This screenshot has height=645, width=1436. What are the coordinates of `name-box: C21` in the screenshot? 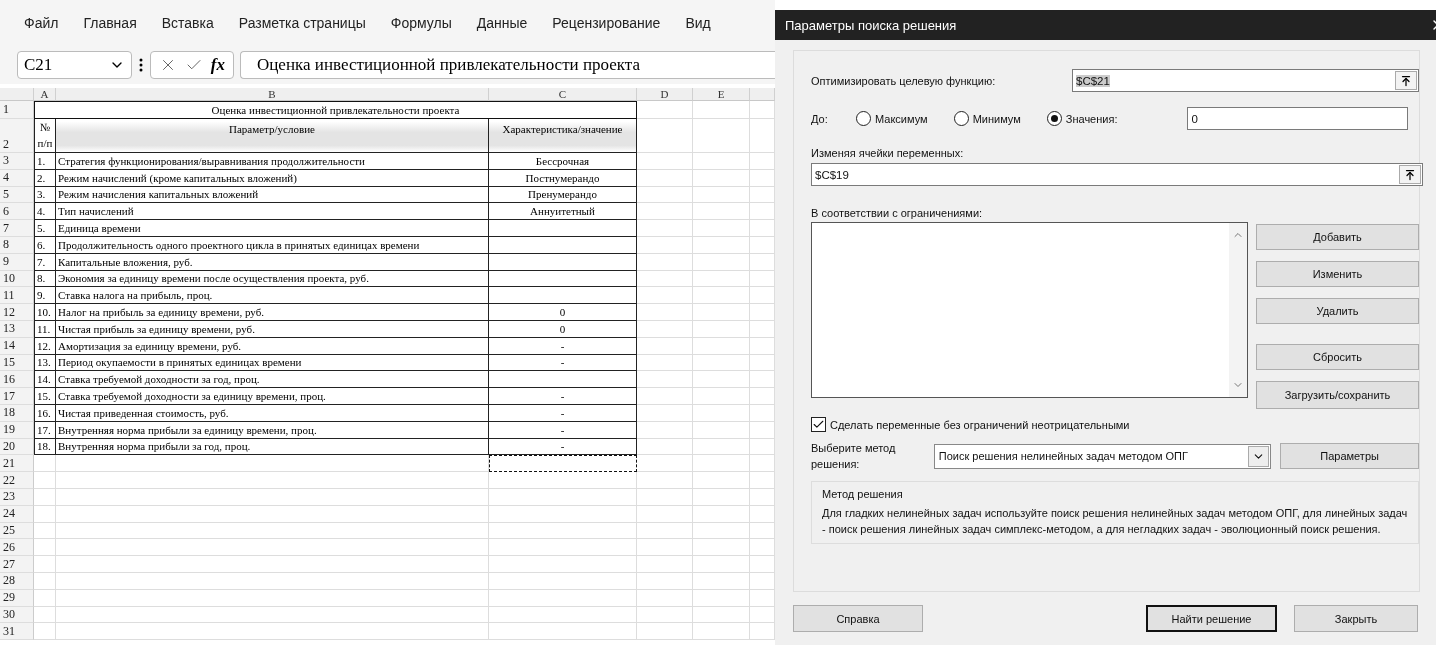 It's located at (74, 65).